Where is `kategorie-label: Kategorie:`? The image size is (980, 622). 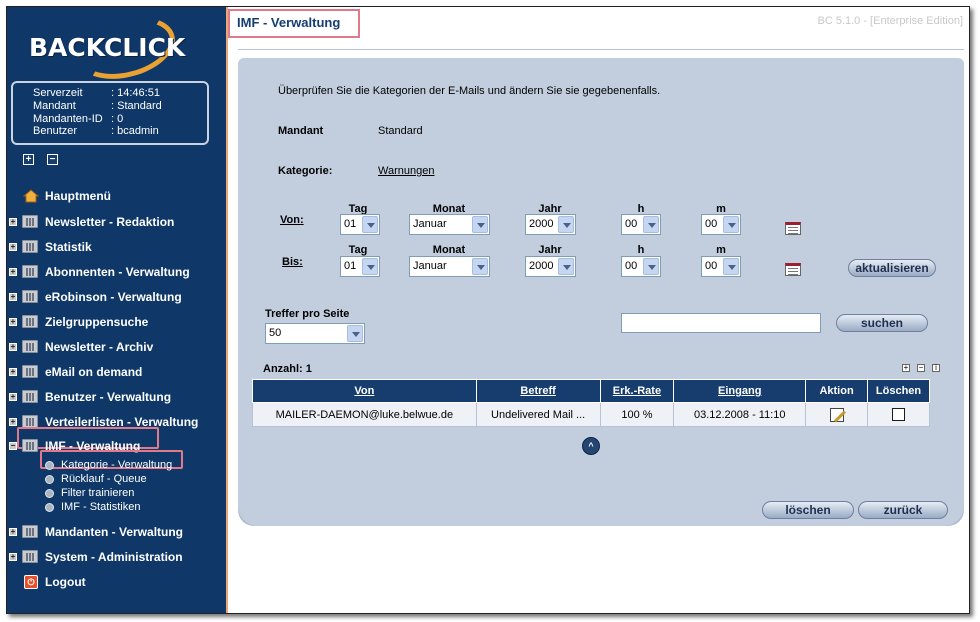 kategorie-label: Kategorie: is located at coordinates (305, 171).